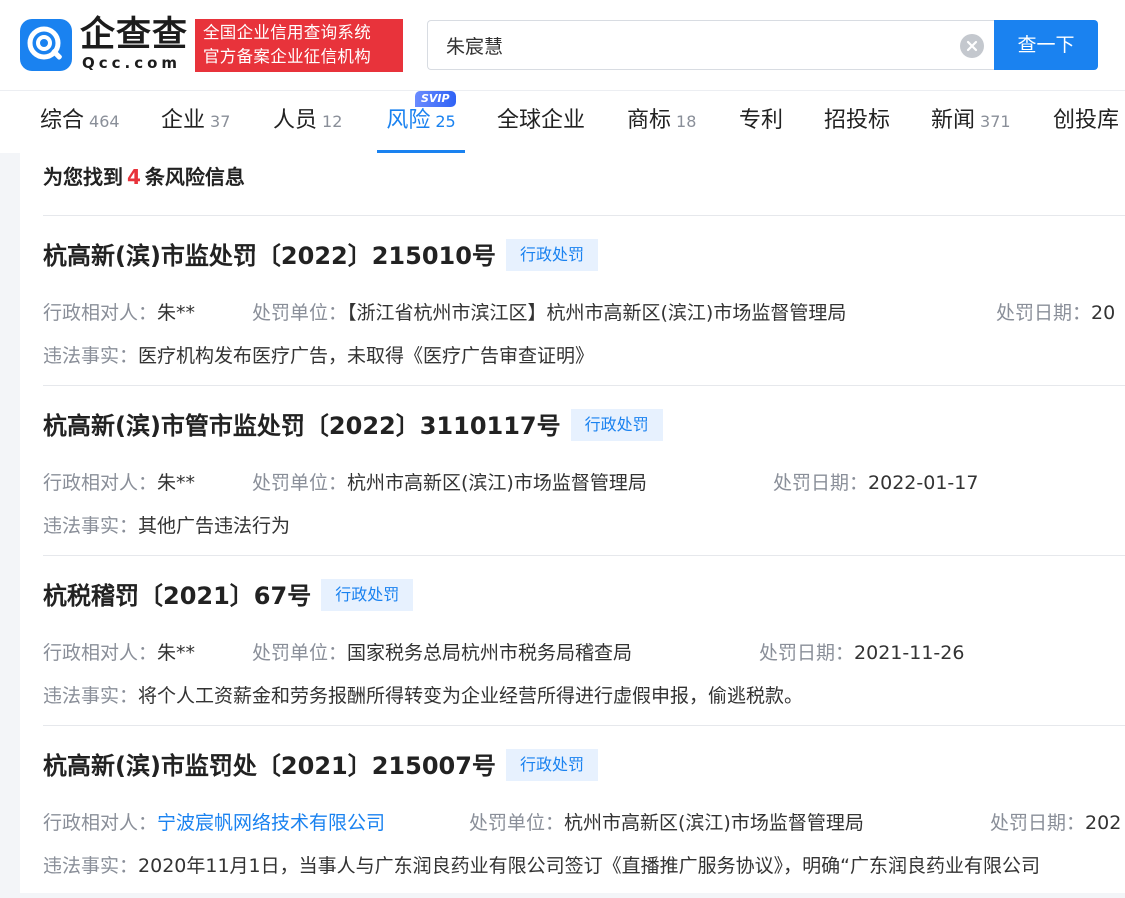 The width and height of the screenshot is (1125, 898). What do you see at coordinates (269, 256) in the screenshot?
I see `penalty-document-number: 杭高新(滨)市监处罚〔2022〕215010号` at bounding box center [269, 256].